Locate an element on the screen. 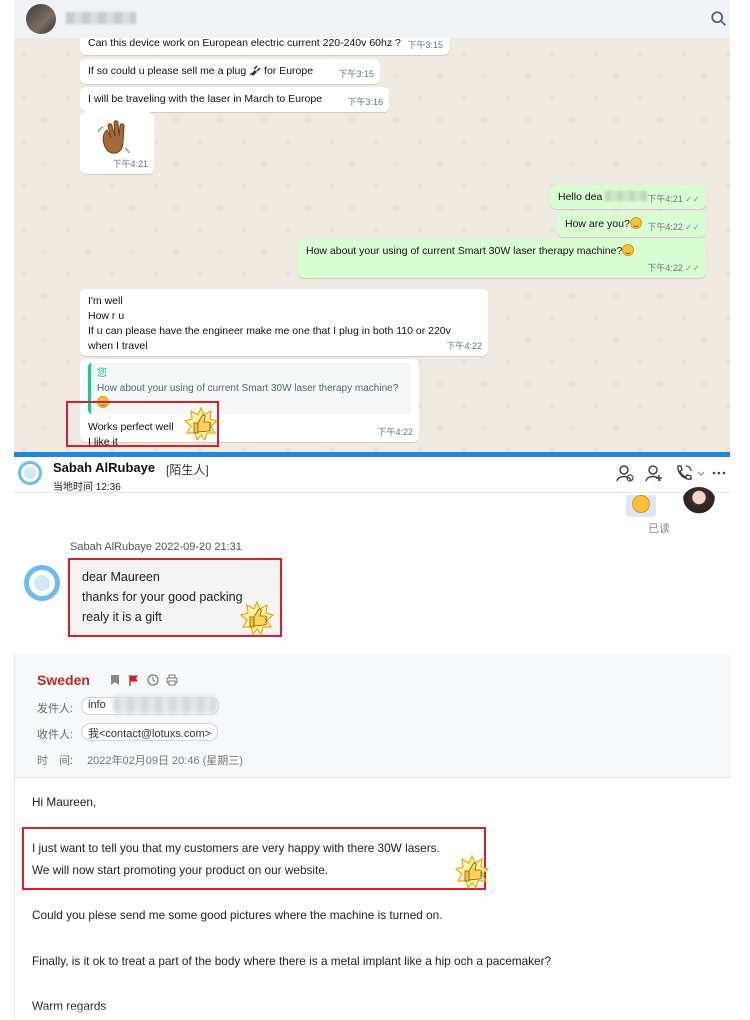 This screenshot has height=1020, width=750. print-icon is located at coordinates (172, 680).